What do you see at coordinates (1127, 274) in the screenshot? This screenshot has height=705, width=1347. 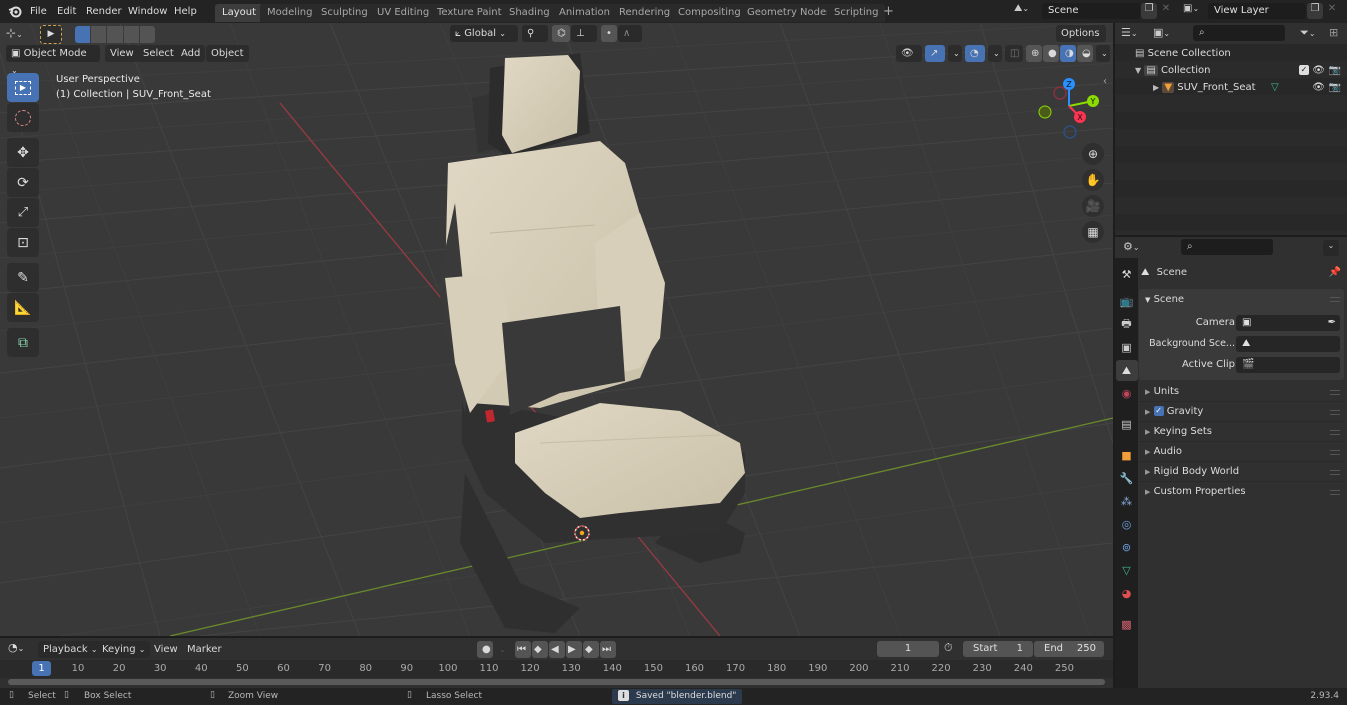 I see `tab-tool: ⚒` at bounding box center [1127, 274].